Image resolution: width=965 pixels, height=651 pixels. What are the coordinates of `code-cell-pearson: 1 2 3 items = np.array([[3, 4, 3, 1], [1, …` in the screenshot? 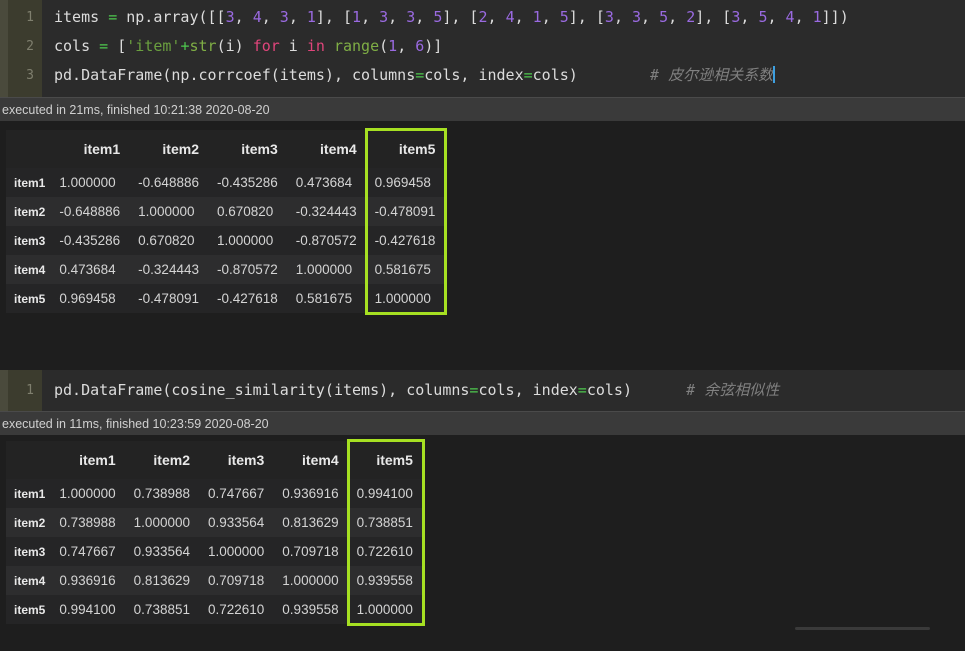 It's located at (482, 48).